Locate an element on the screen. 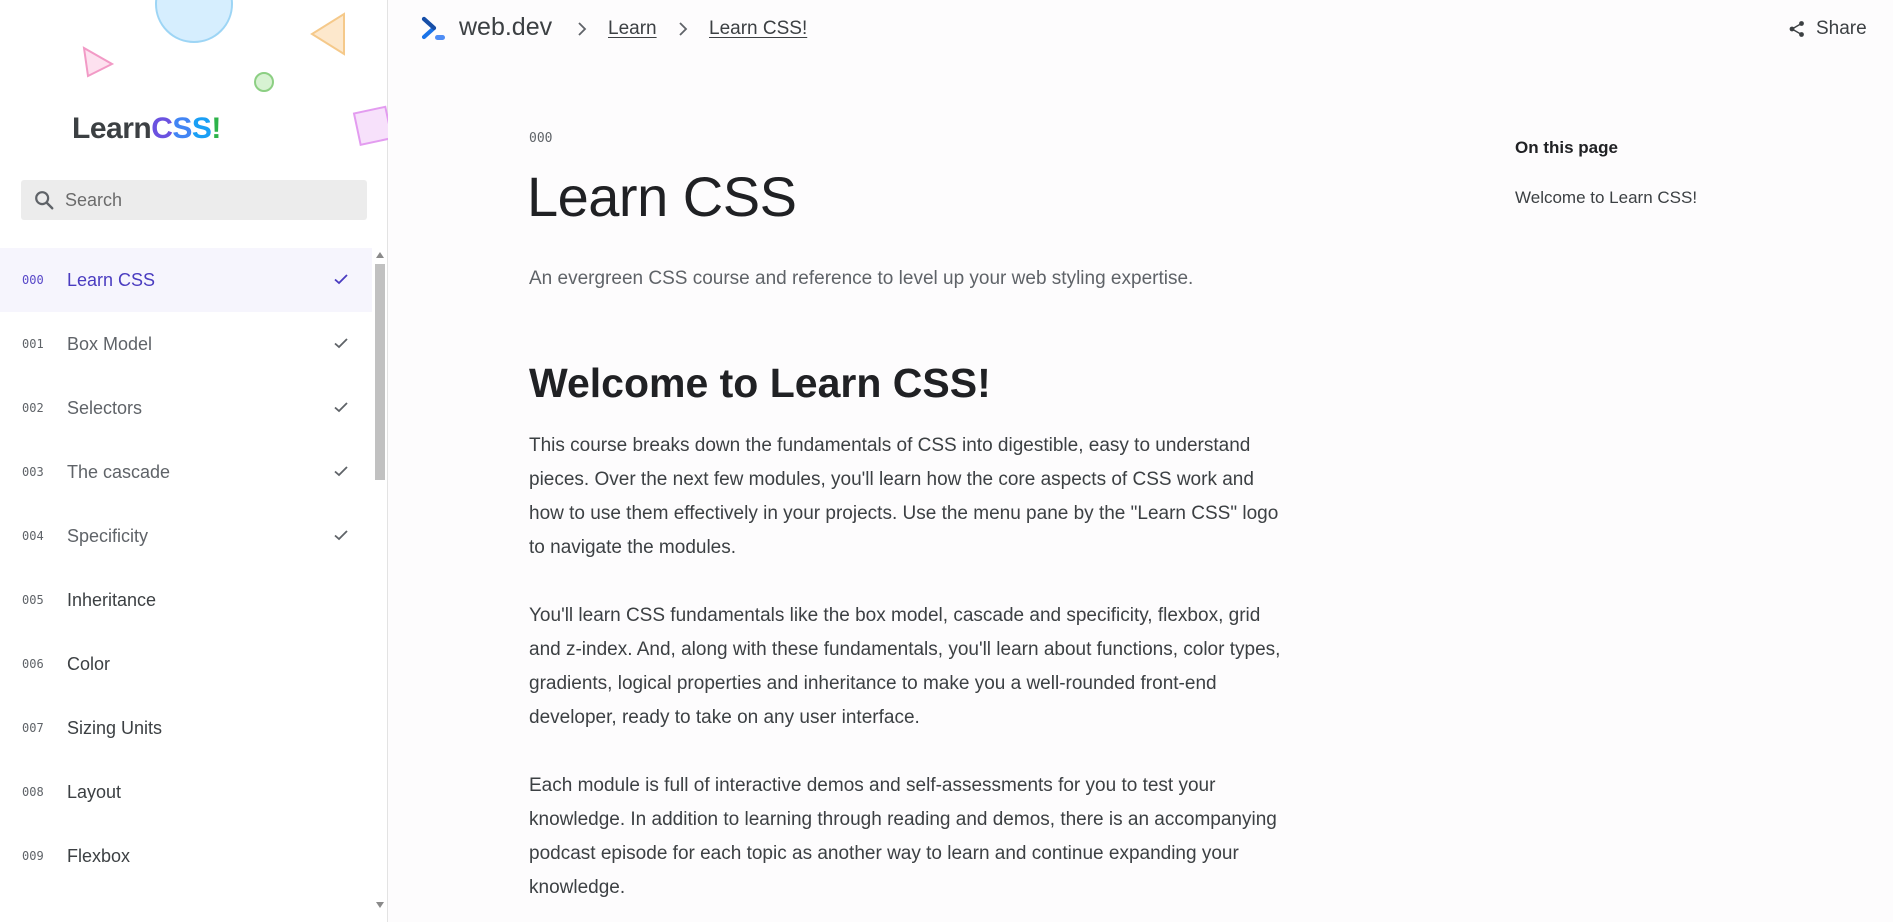 The image size is (1893, 922). sidebar-item-the-cascade: 003 The cascade is located at coordinates (186, 472).